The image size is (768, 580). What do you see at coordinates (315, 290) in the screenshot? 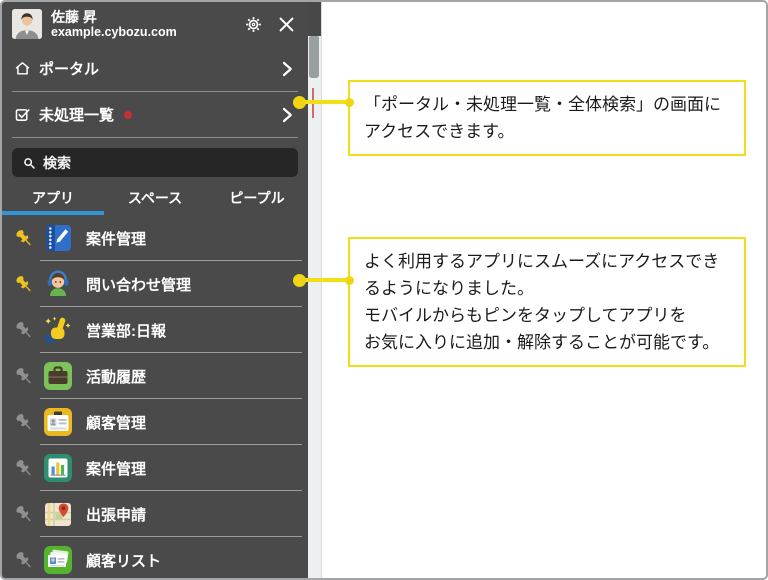
I see `page-scrollbar-track` at bounding box center [315, 290].